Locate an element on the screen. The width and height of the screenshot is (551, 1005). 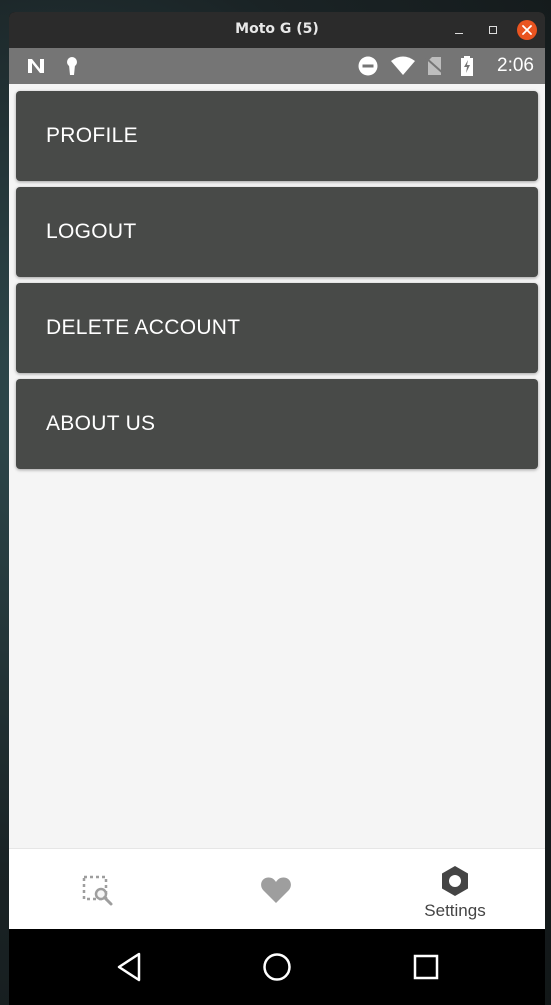
do-not-disturb-icon is located at coordinates (368, 66).